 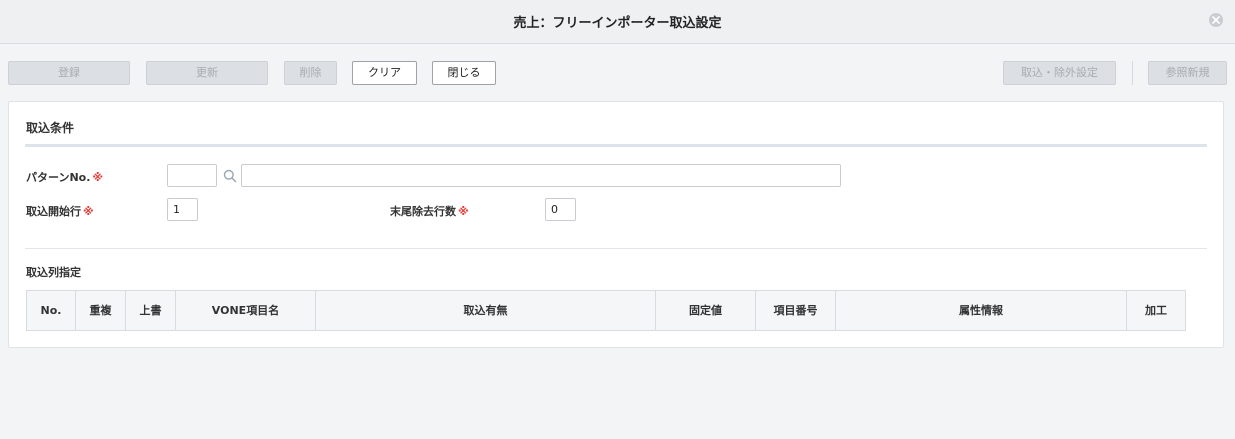 I want to click on pattern-no-label-text: パターンNo., so click(x=58, y=177).